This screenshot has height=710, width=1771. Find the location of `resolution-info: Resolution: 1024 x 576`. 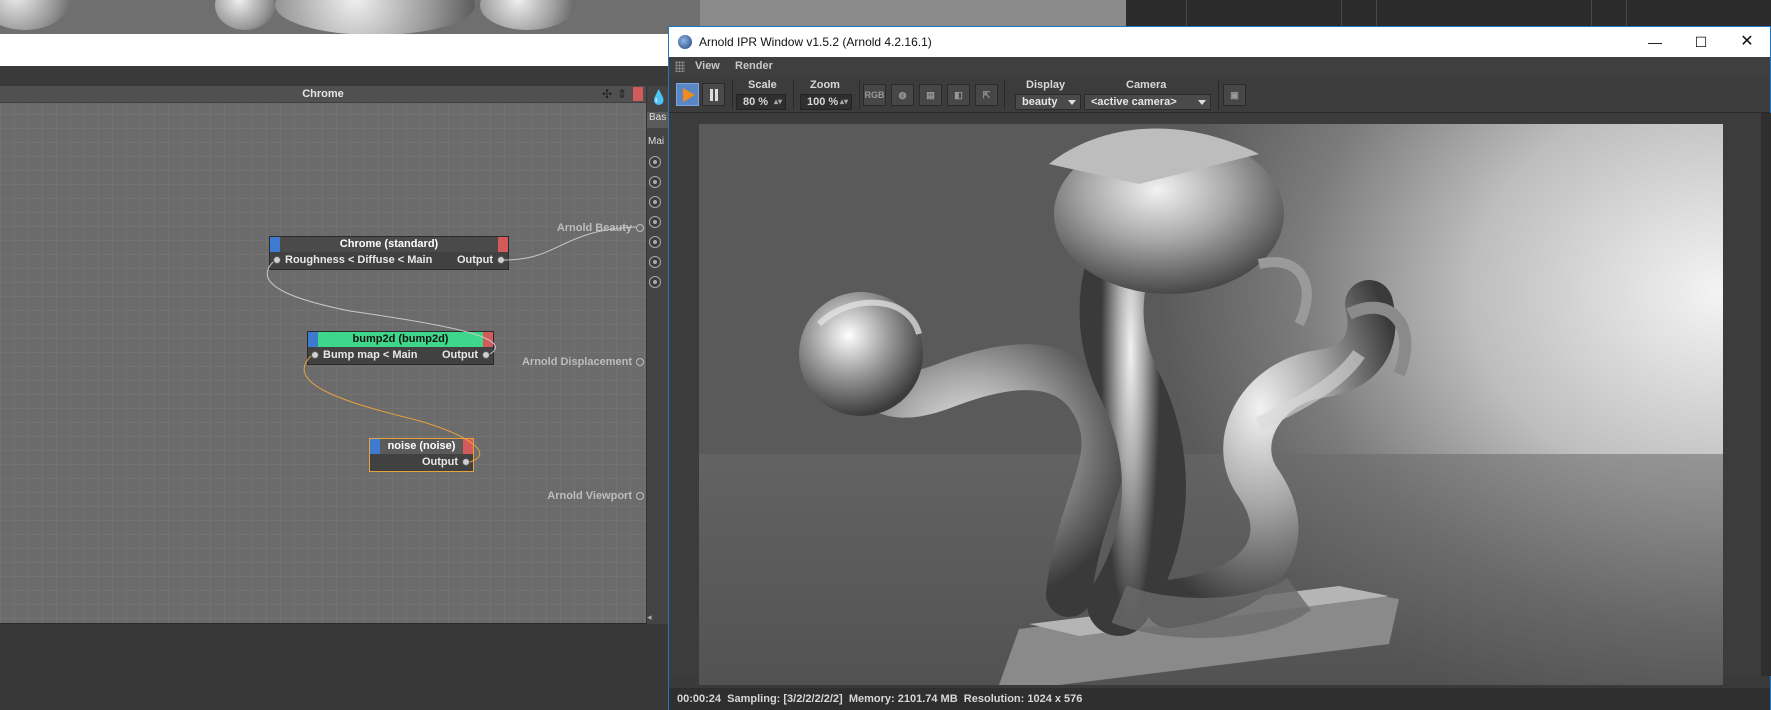

resolution-info: Resolution: 1024 x 576 is located at coordinates (1023, 699).